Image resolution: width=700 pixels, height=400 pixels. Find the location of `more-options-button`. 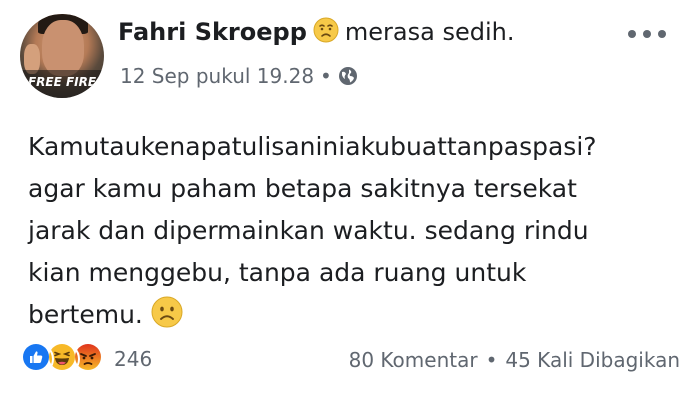

more-options-button is located at coordinates (648, 34).